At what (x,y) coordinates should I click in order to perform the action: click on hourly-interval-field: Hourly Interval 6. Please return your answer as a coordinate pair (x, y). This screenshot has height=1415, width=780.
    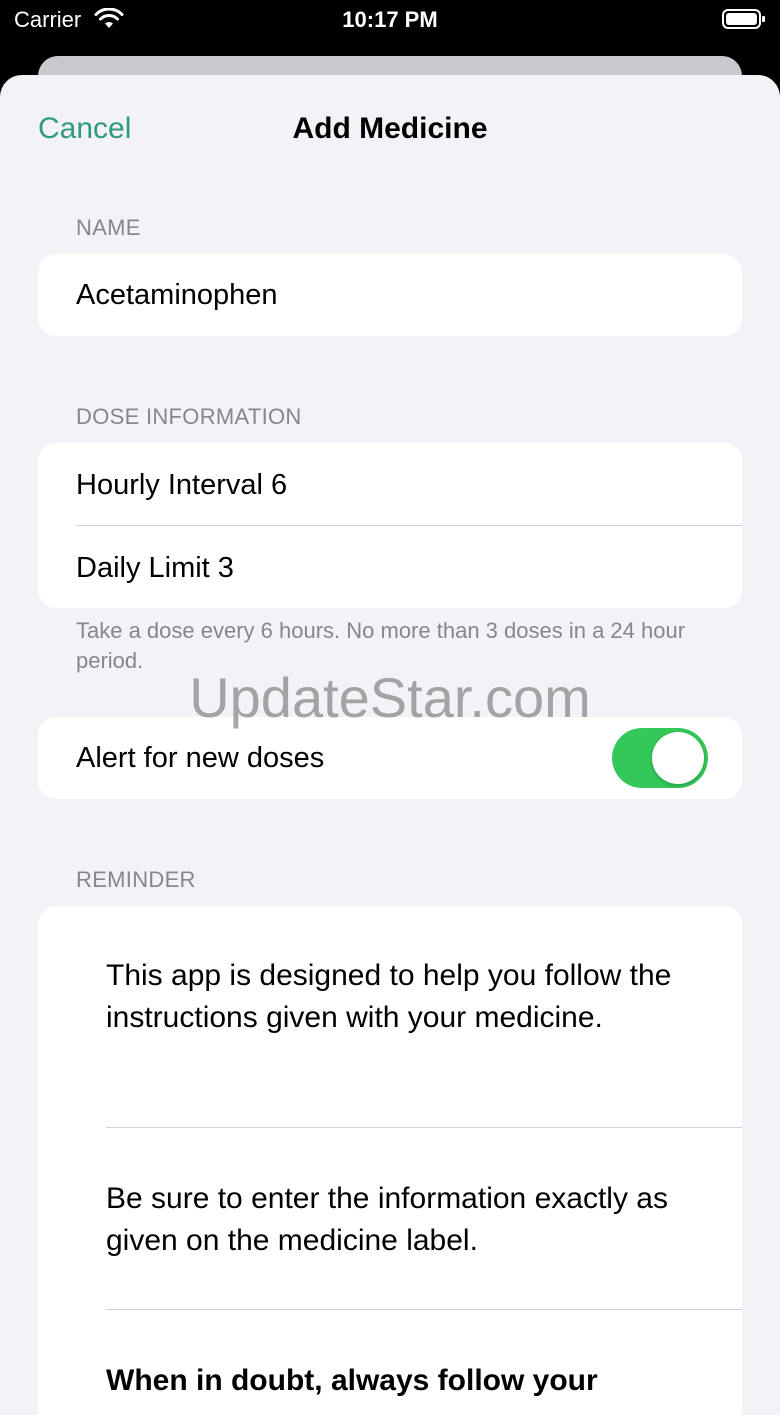
    Looking at the image, I should click on (181, 485).